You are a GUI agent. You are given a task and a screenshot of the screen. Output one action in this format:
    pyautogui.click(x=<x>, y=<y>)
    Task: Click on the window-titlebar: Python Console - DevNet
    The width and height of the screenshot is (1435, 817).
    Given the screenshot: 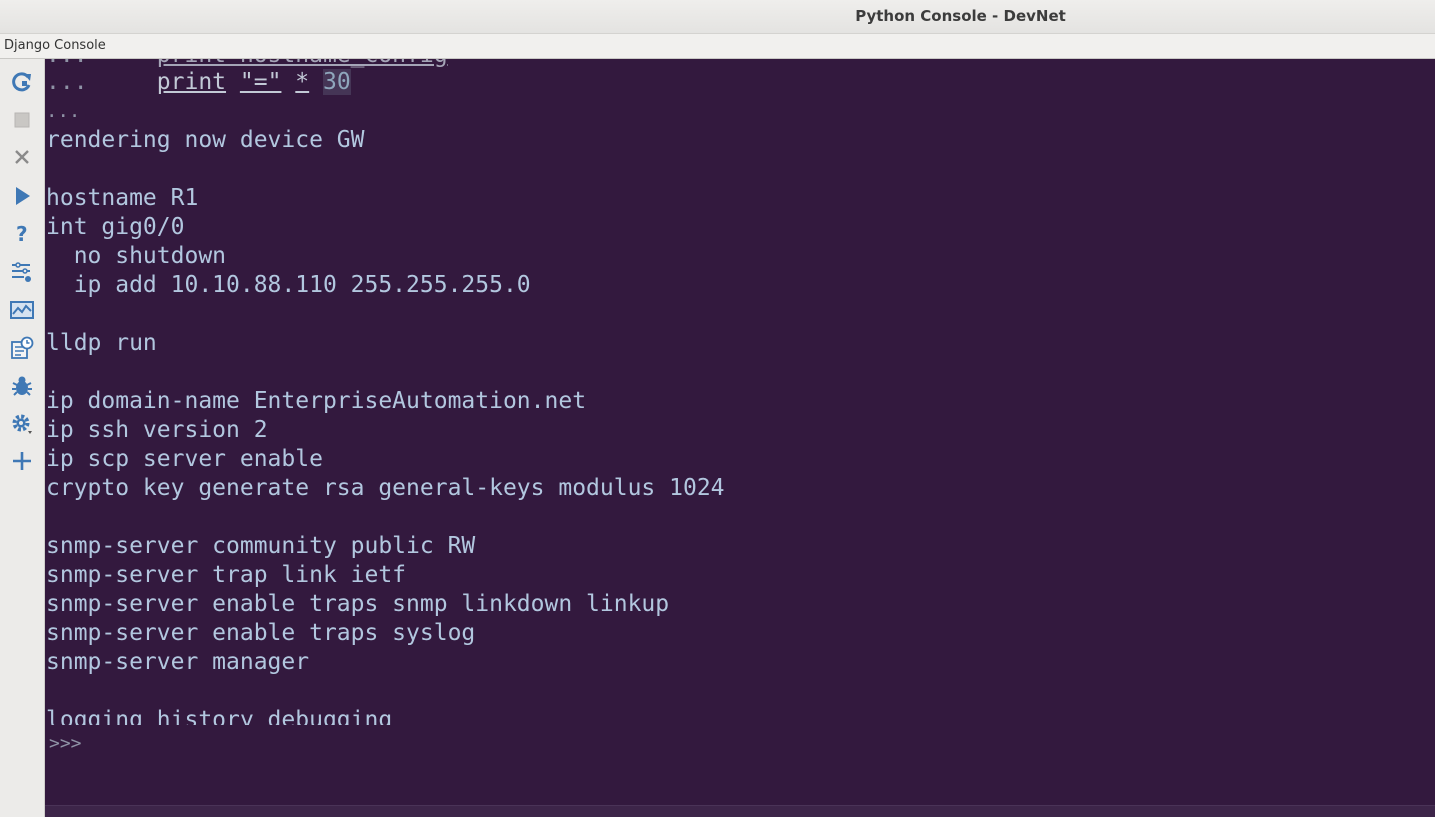 What is the action you would take?
    pyautogui.click(x=717, y=16)
    